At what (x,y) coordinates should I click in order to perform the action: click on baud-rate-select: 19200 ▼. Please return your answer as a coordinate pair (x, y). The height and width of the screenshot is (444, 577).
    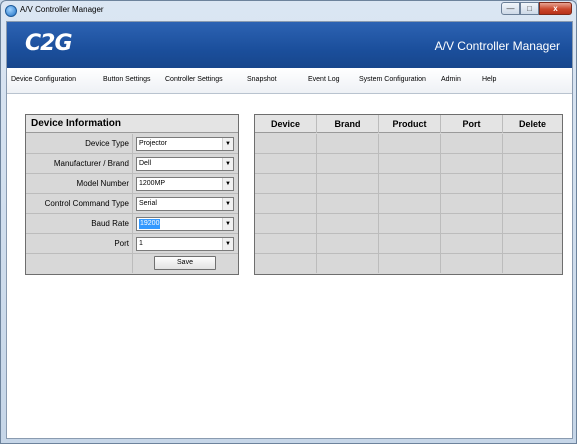
    Looking at the image, I should click on (185, 224).